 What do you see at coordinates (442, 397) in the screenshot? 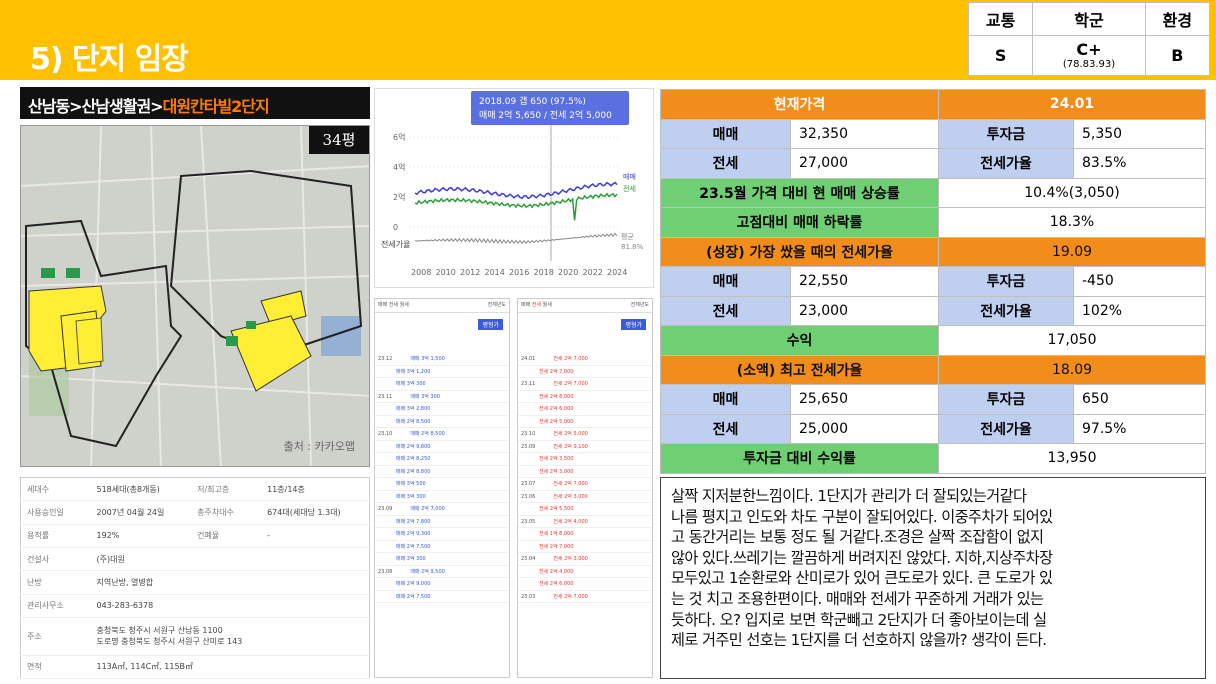
I see `list-item: 23.11 매매 3억 300` at bounding box center [442, 397].